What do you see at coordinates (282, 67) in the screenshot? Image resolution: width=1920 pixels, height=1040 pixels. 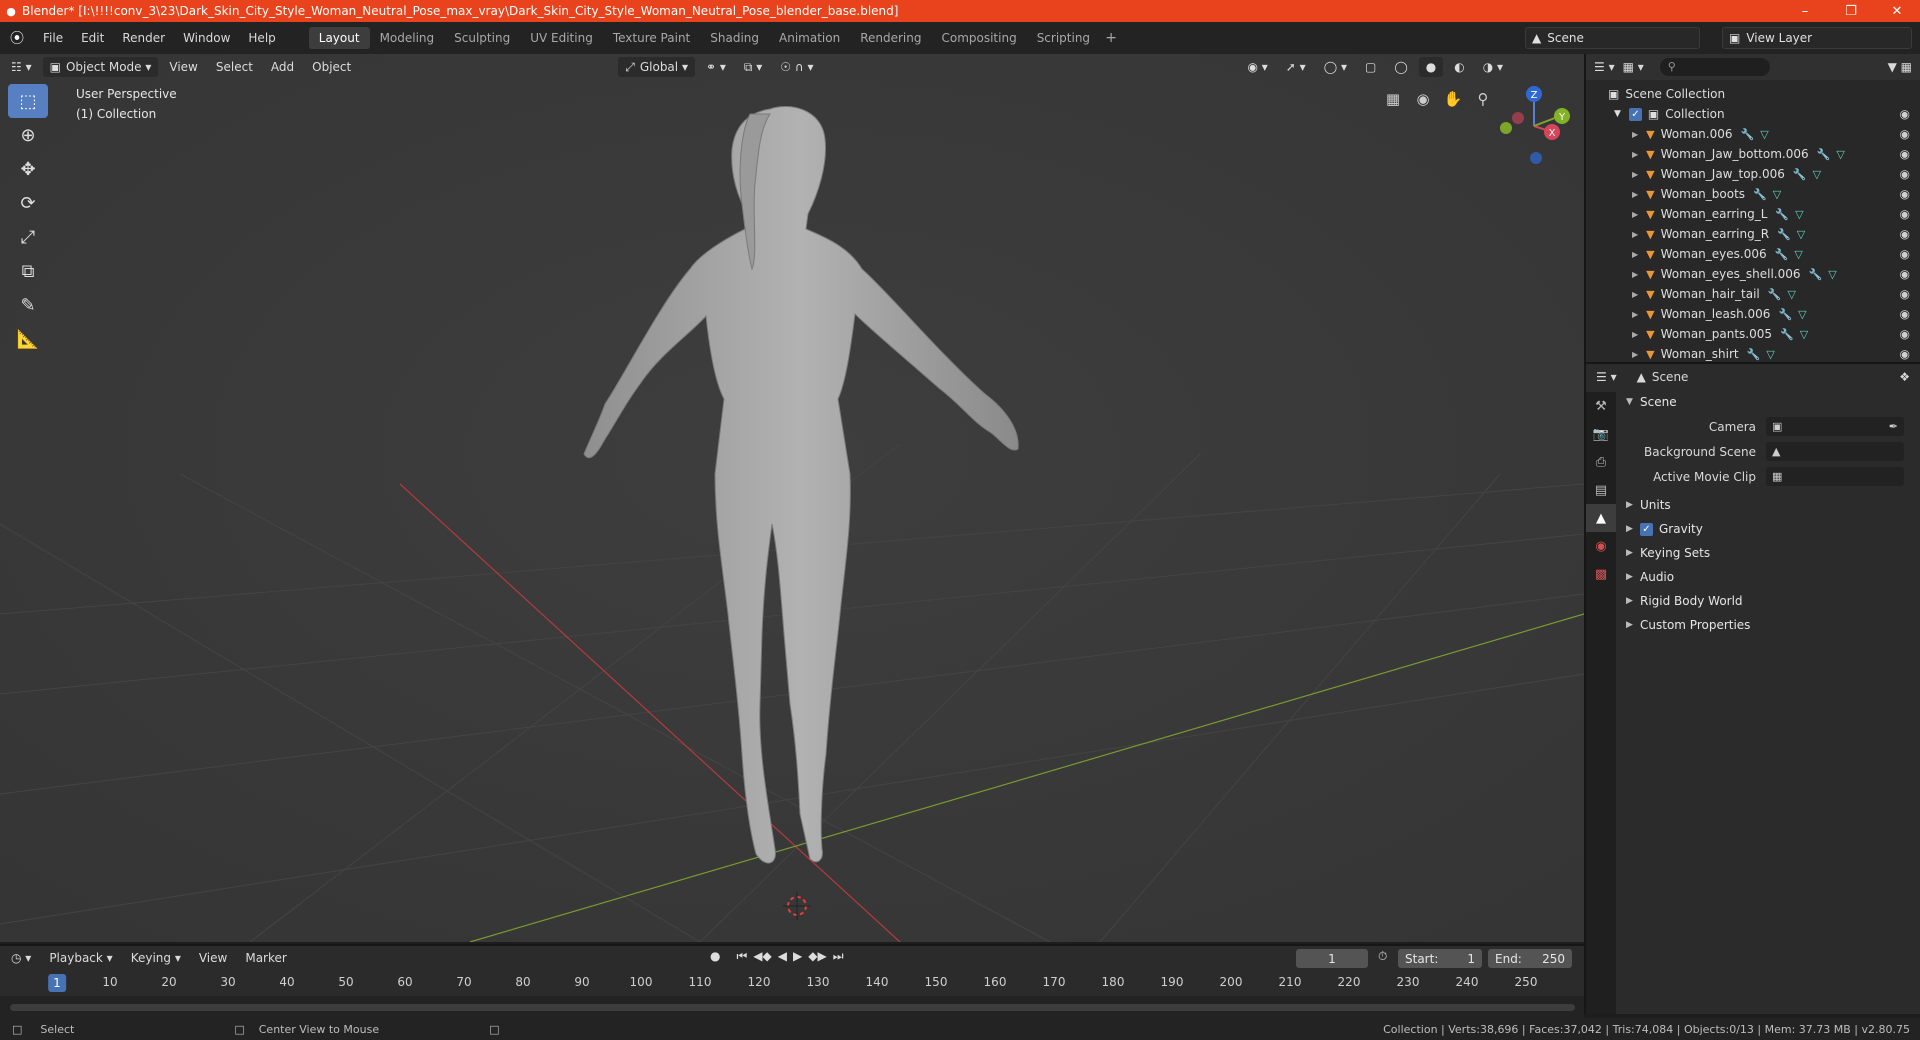 I see `viewport-menu-add: Add` at bounding box center [282, 67].